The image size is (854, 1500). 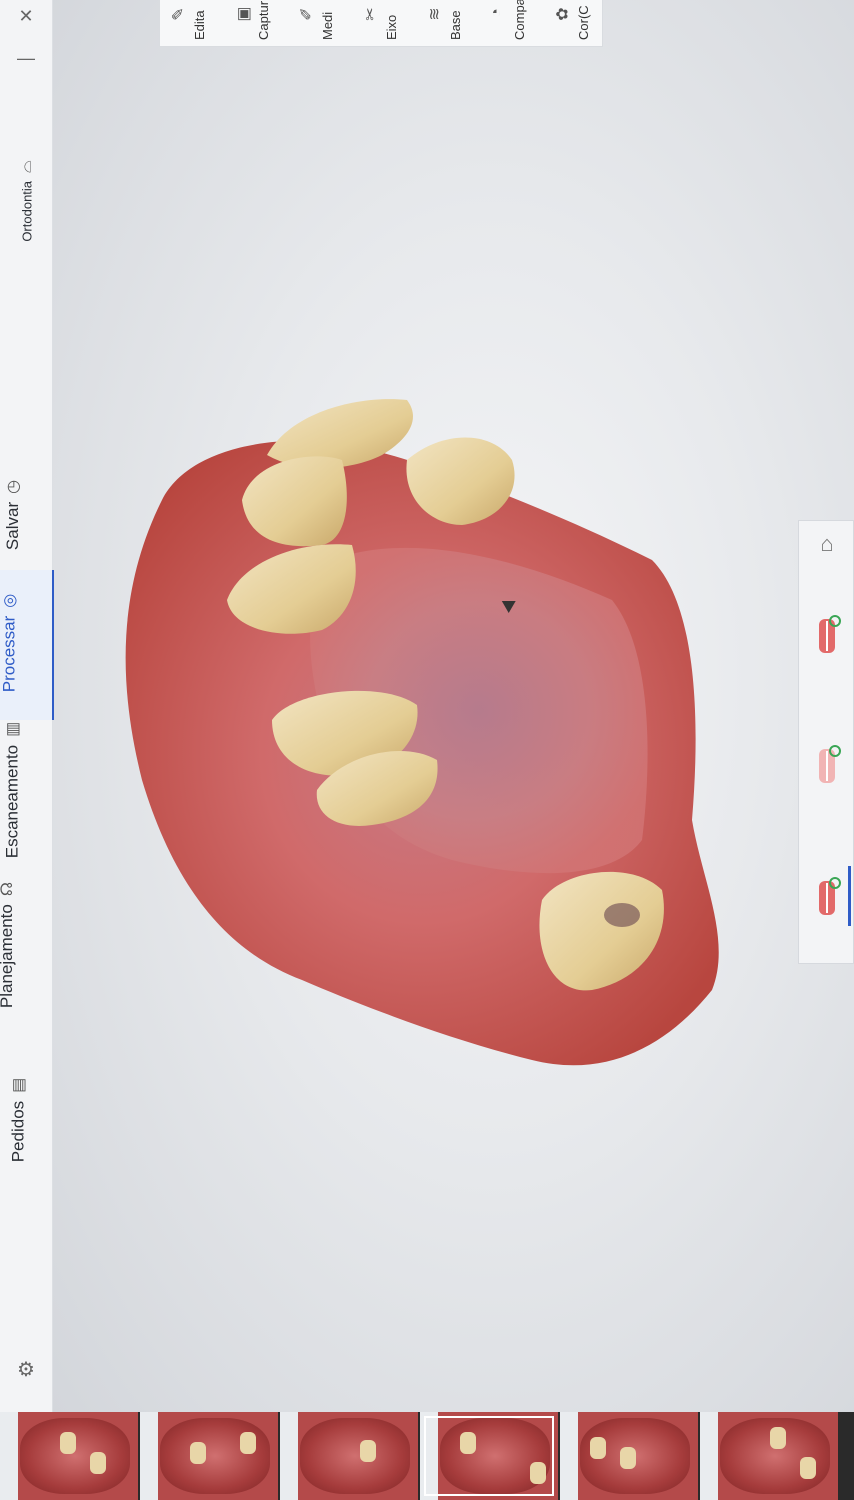 What do you see at coordinates (583, 22) in the screenshot?
I see `tool-color-label: Cor(C` at bounding box center [583, 22].